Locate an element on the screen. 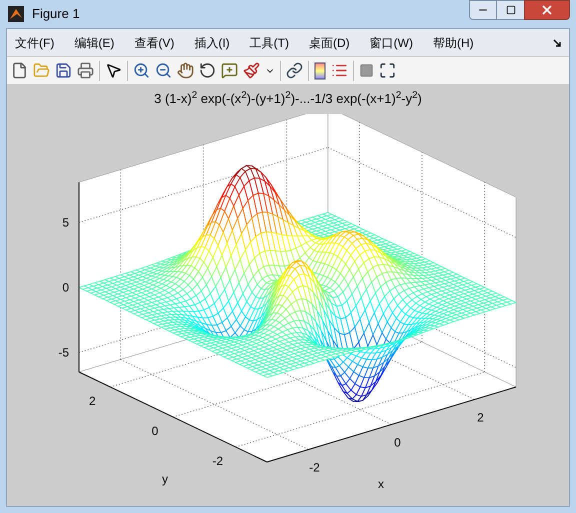 The image size is (576, 513). legend-icon is located at coordinates (339, 70).